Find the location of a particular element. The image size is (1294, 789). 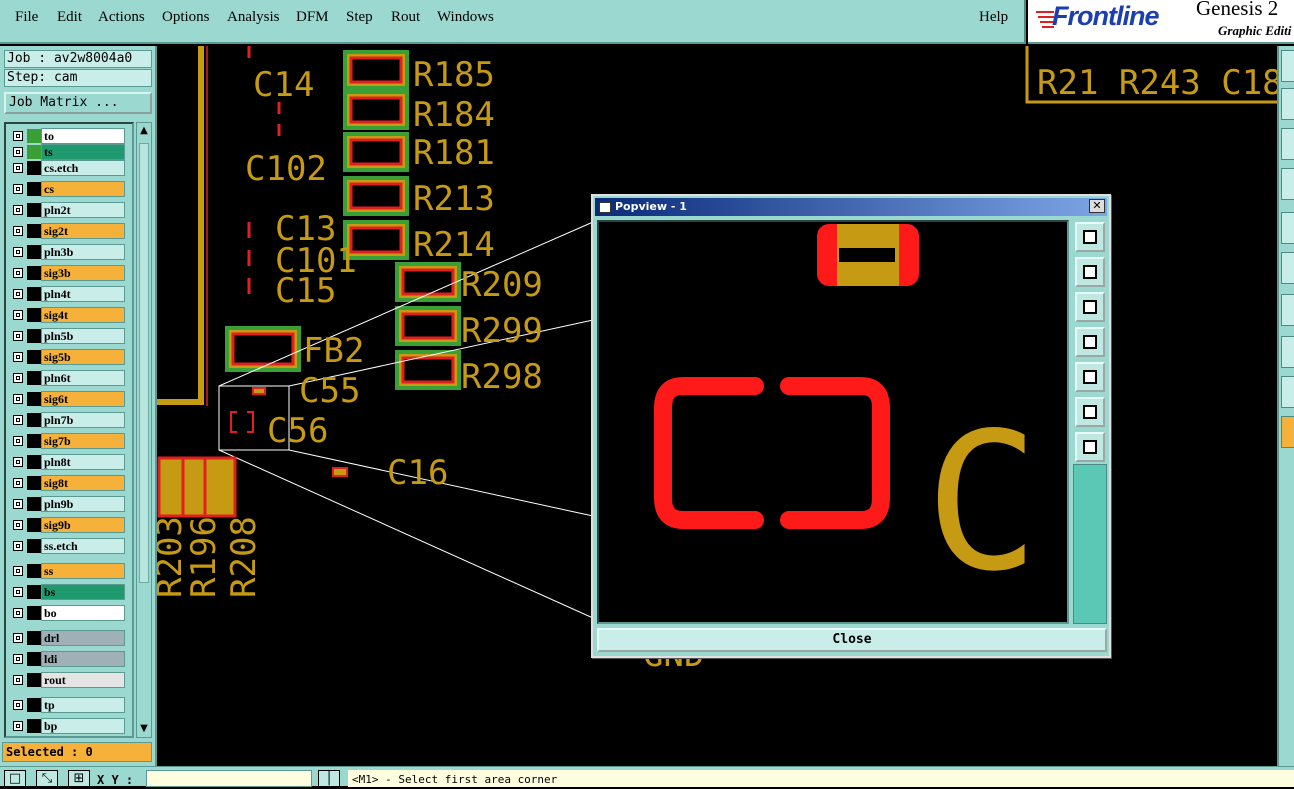

layer-row-sig5b: sig5b is located at coordinates (68, 357).